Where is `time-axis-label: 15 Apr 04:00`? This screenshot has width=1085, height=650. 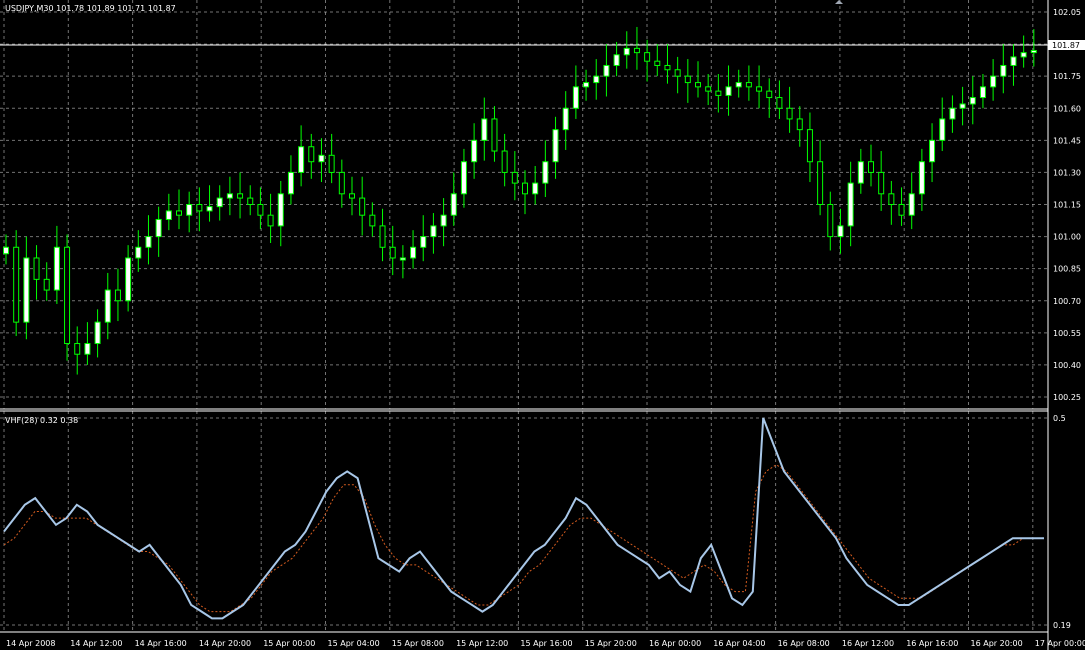
time-axis-label: 15 Apr 04:00 is located at coordinates (354, 643).